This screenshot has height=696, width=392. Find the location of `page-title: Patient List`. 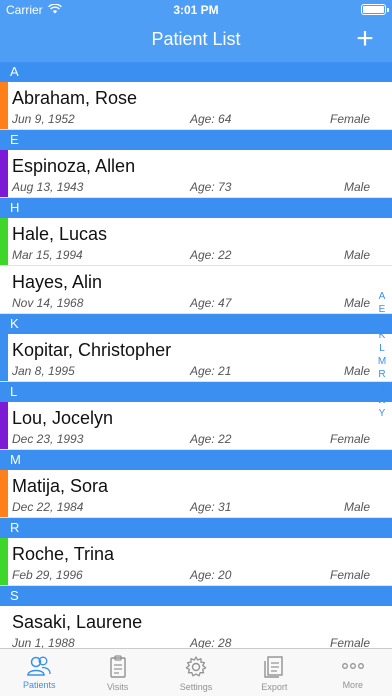

page-title: Patient List is located at coordinates (196, 39).